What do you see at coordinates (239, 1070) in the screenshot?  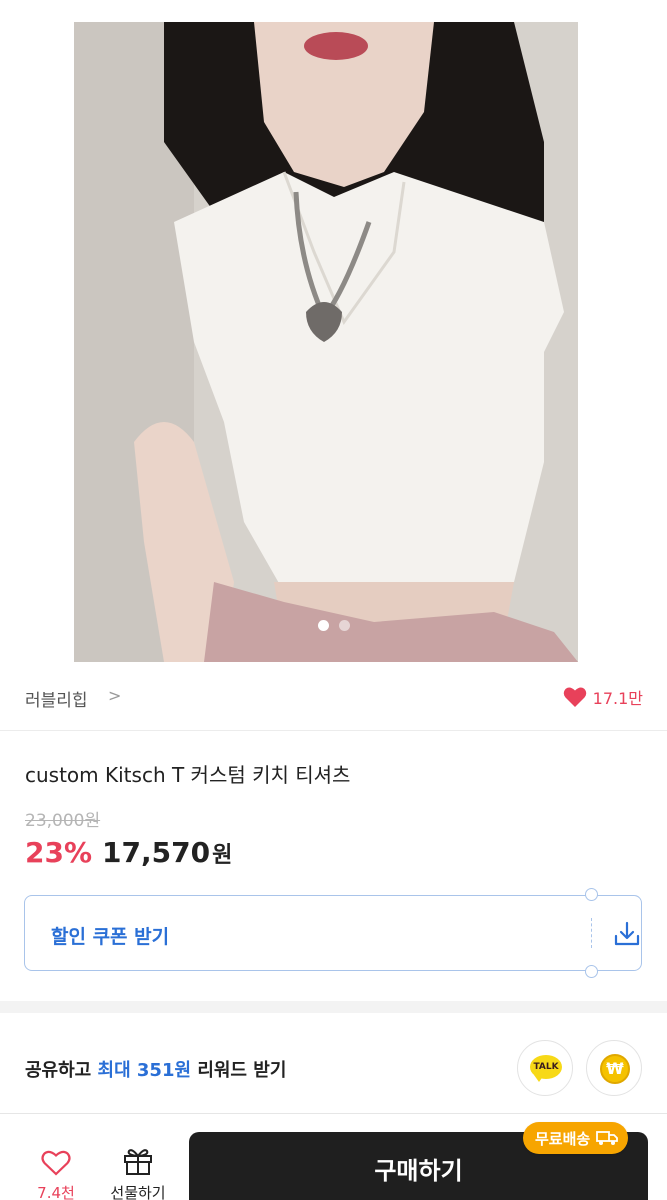 I see `share-reward-suffix: 리워드 받기` at bounding box center [239, 1070].